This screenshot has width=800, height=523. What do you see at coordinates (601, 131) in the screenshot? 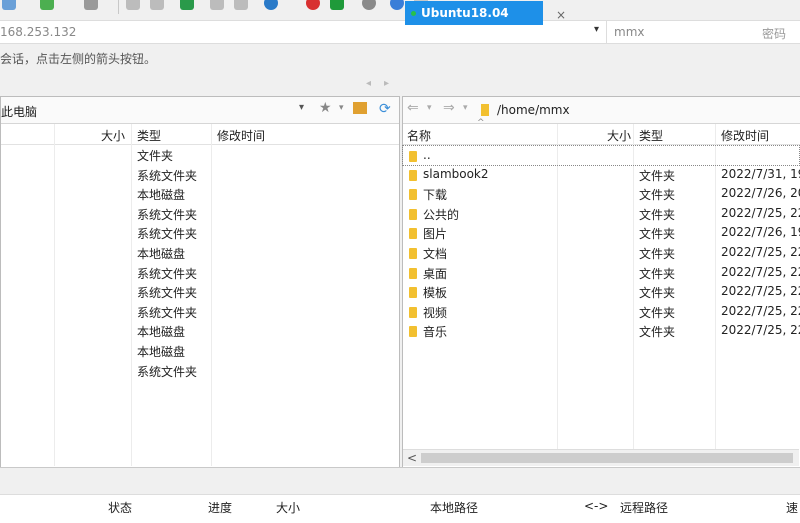
I see `remote-column-header: 名称 ^ 大小 类型 修改时间` at bounding box center [601, 131].